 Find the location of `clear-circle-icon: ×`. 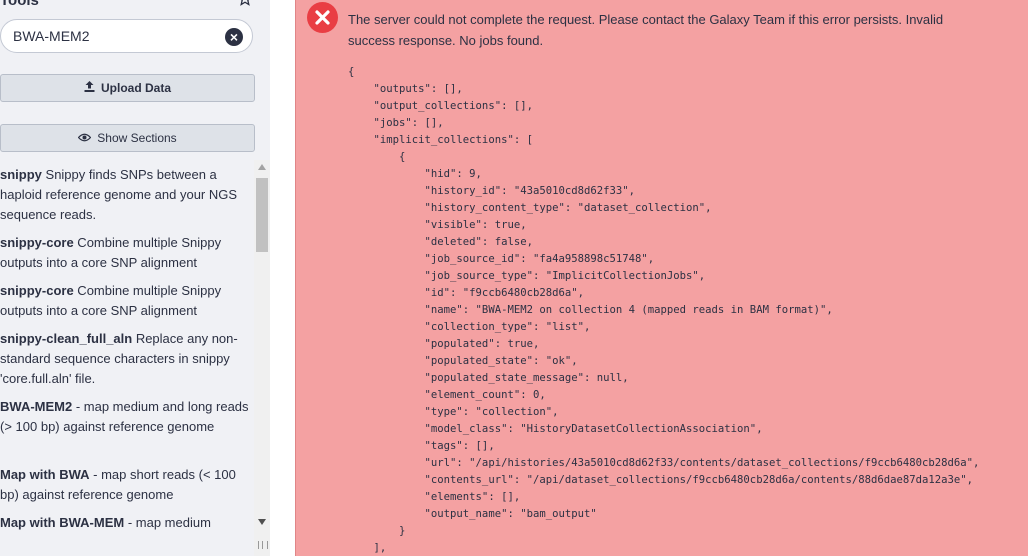

clear-circle-icon: × is located at coordinates (234, 37).